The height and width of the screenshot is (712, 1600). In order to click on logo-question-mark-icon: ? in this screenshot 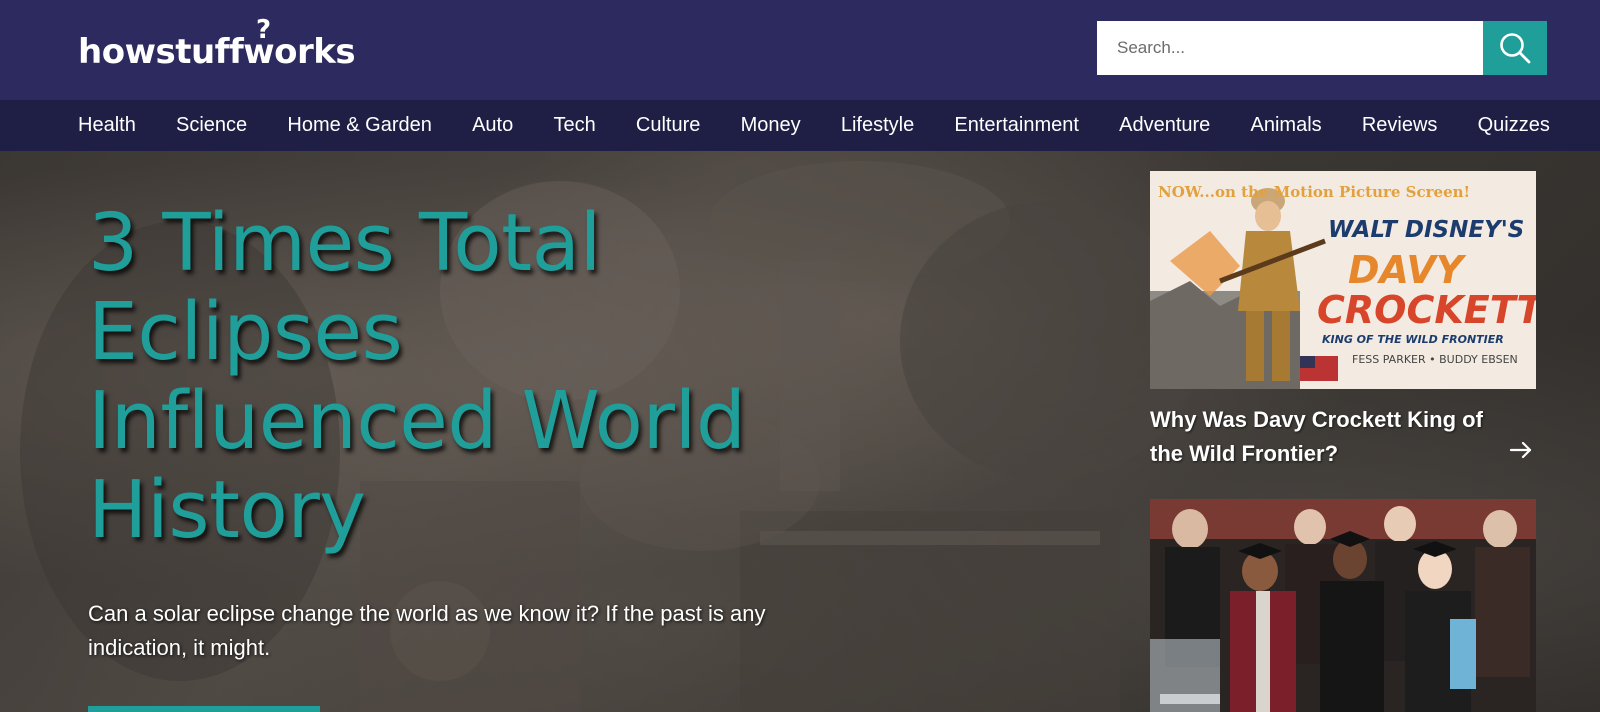, I will do `click(263, 30)`.